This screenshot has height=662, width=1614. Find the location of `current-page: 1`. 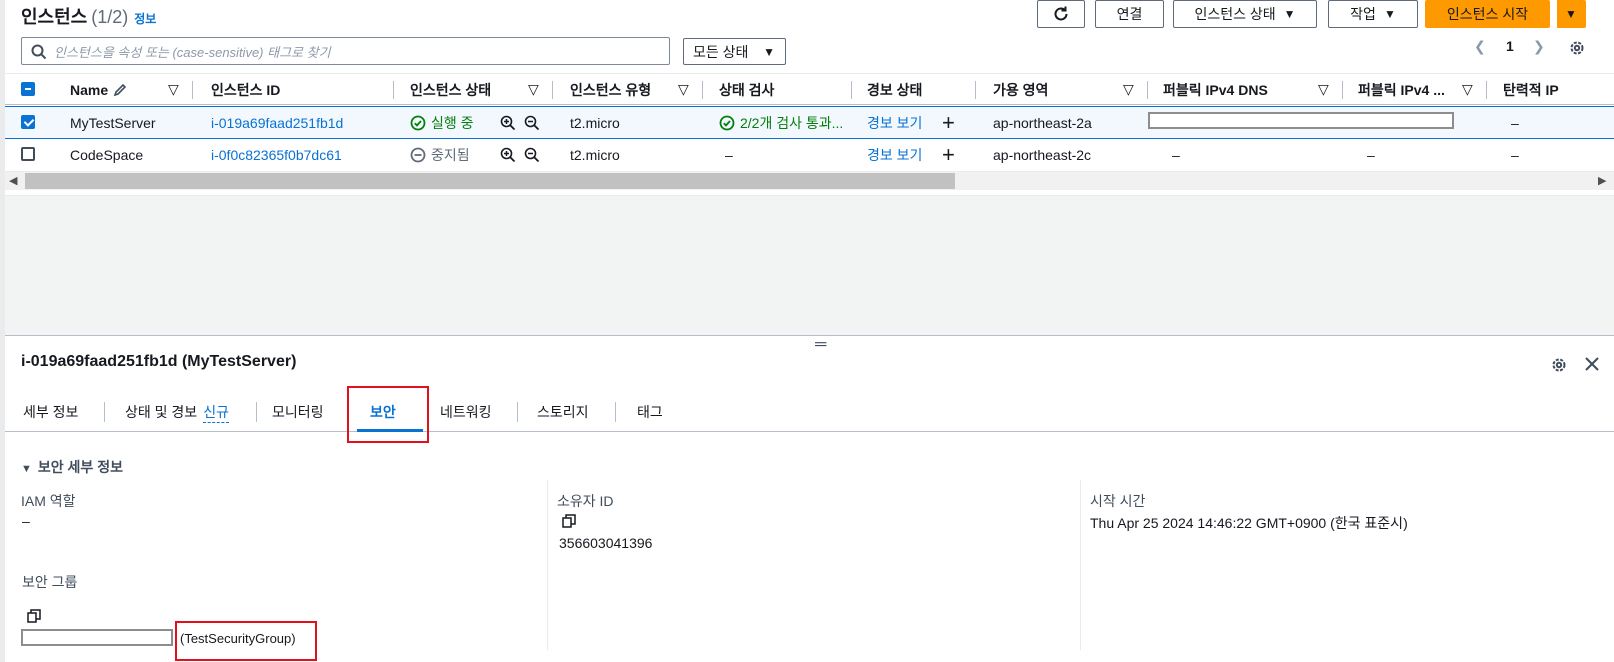

current-page: 1 is located at coordinates (1510, 46).